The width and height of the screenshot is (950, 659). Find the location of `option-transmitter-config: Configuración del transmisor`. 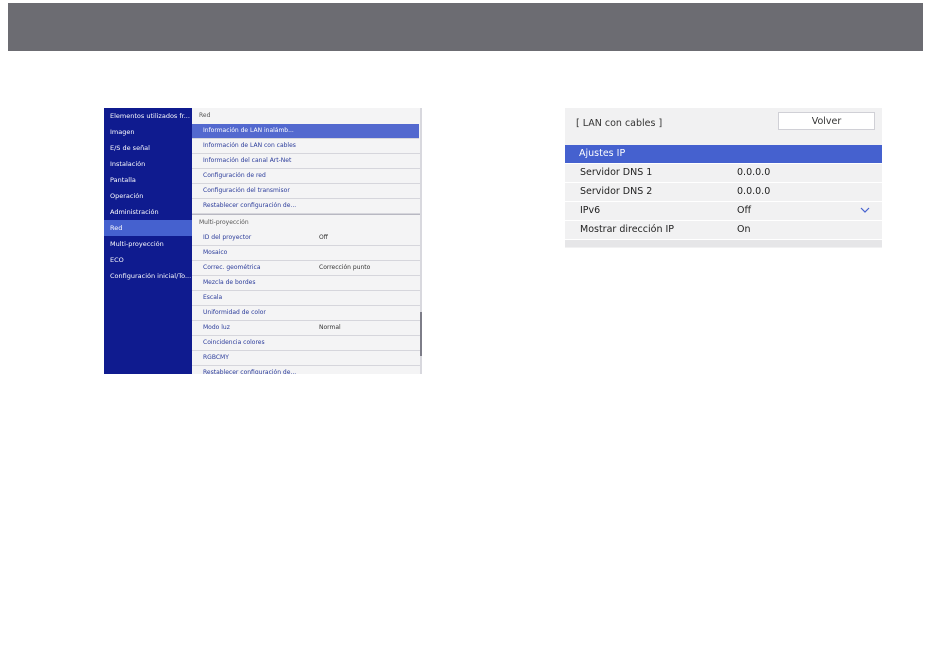

option-transmitter-config: Configuración del transmisor is located at coordinates (307, 191).